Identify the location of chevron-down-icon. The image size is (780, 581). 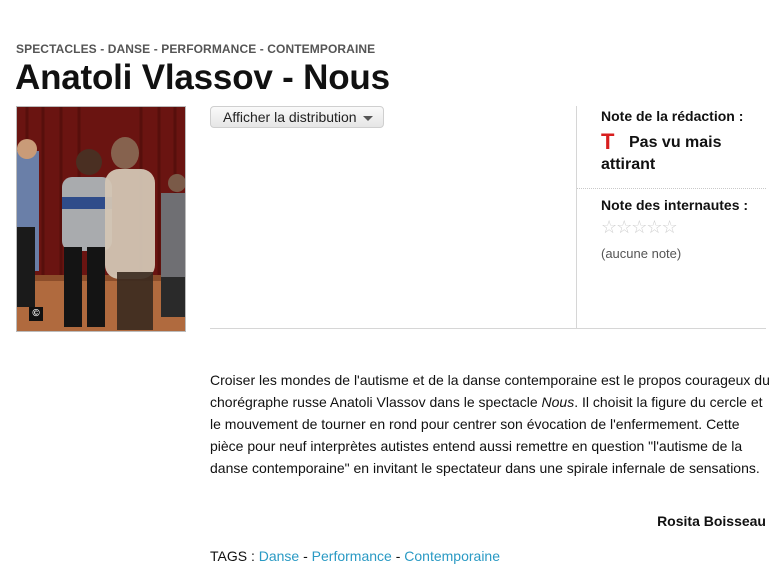
(367, 118).